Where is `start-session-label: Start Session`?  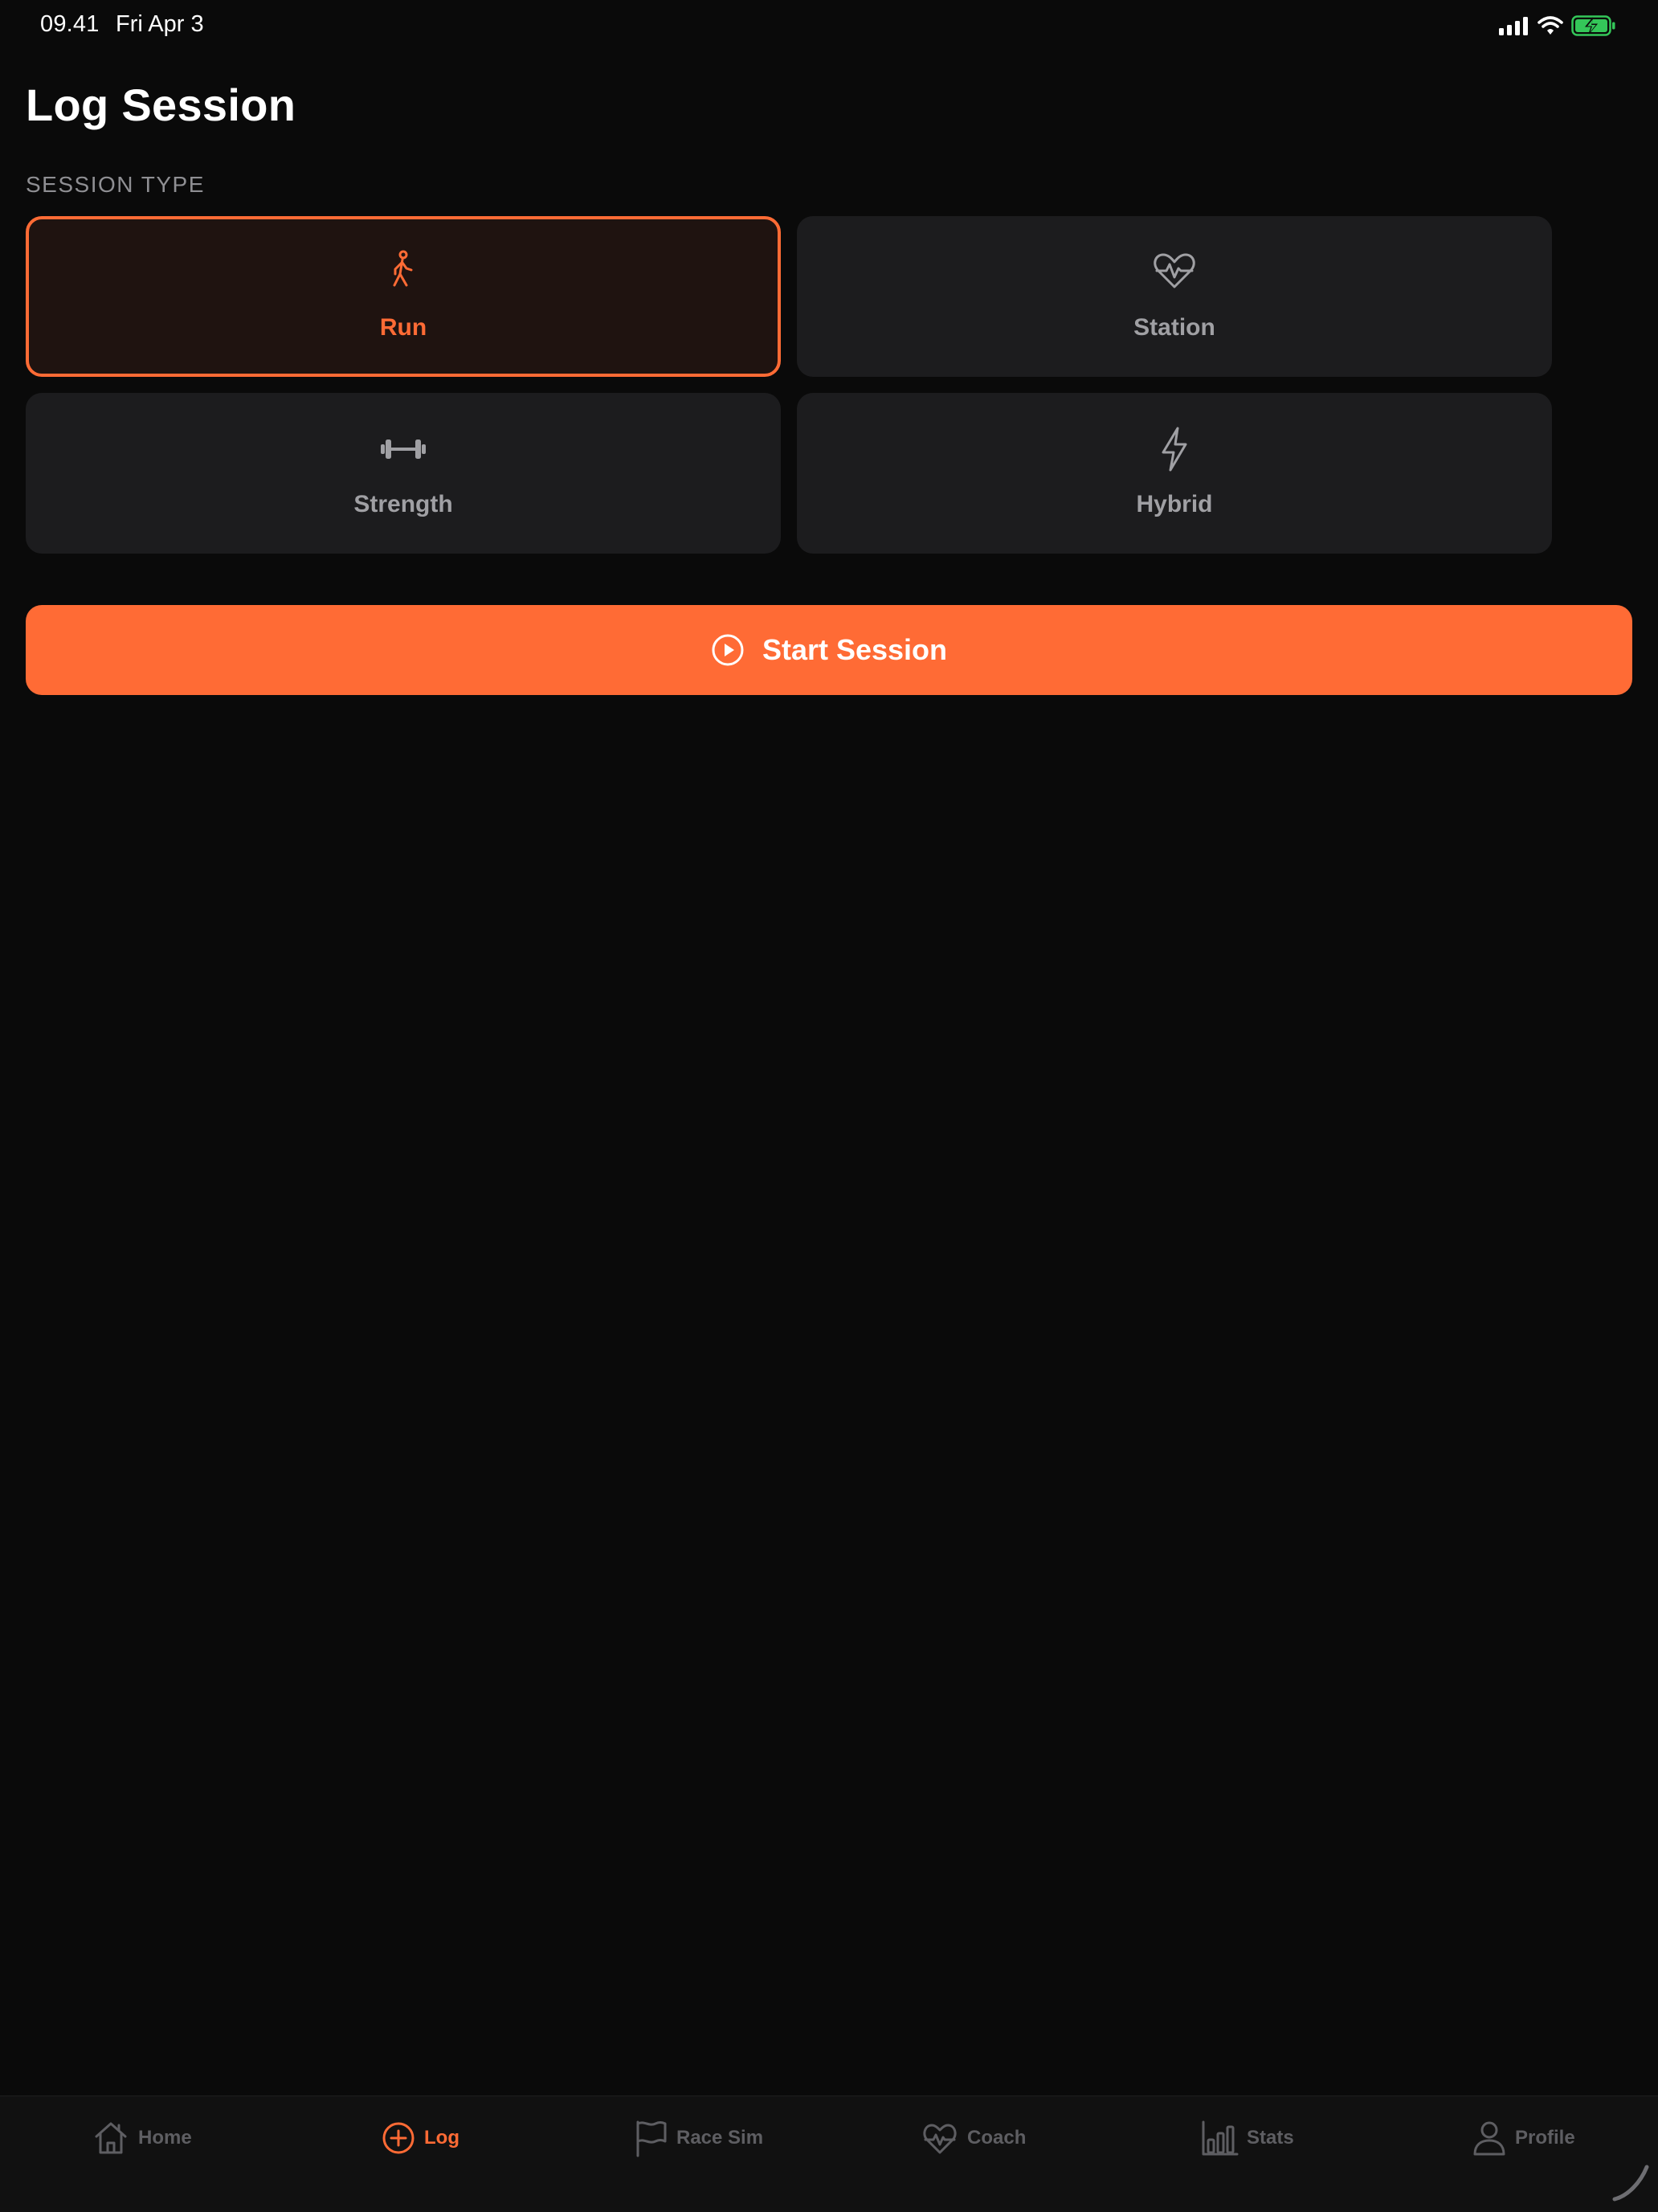
start-session-label: Start Session is located at coordinates (855, 650).